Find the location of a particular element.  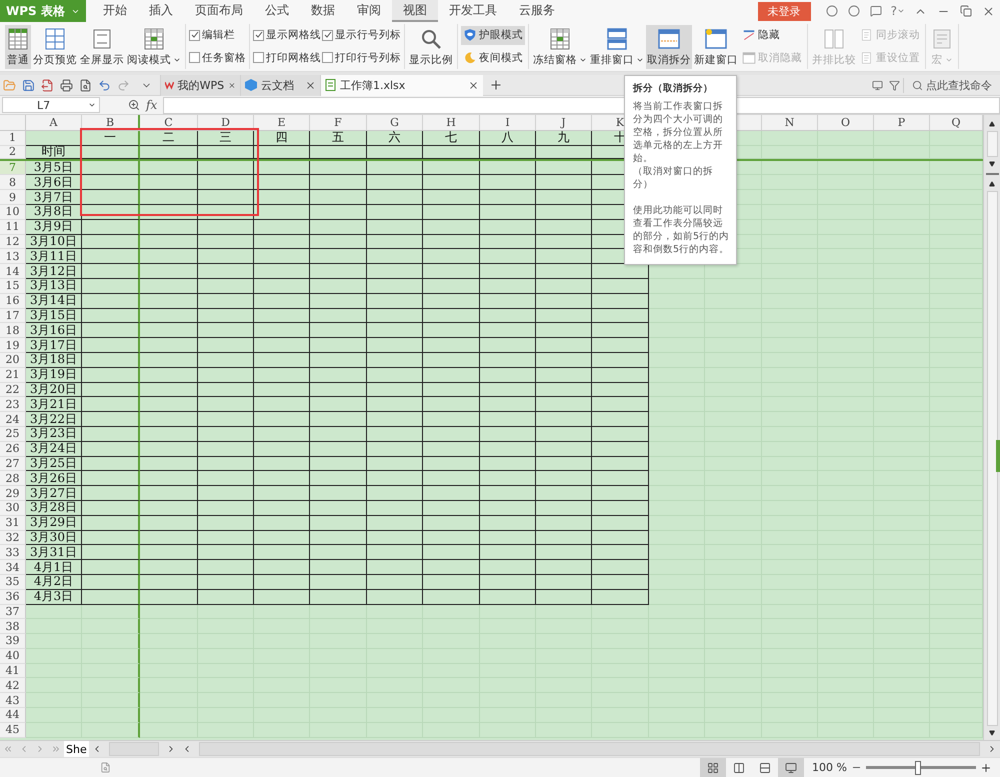

sidebar-handle is located at coordinates (998, 456).